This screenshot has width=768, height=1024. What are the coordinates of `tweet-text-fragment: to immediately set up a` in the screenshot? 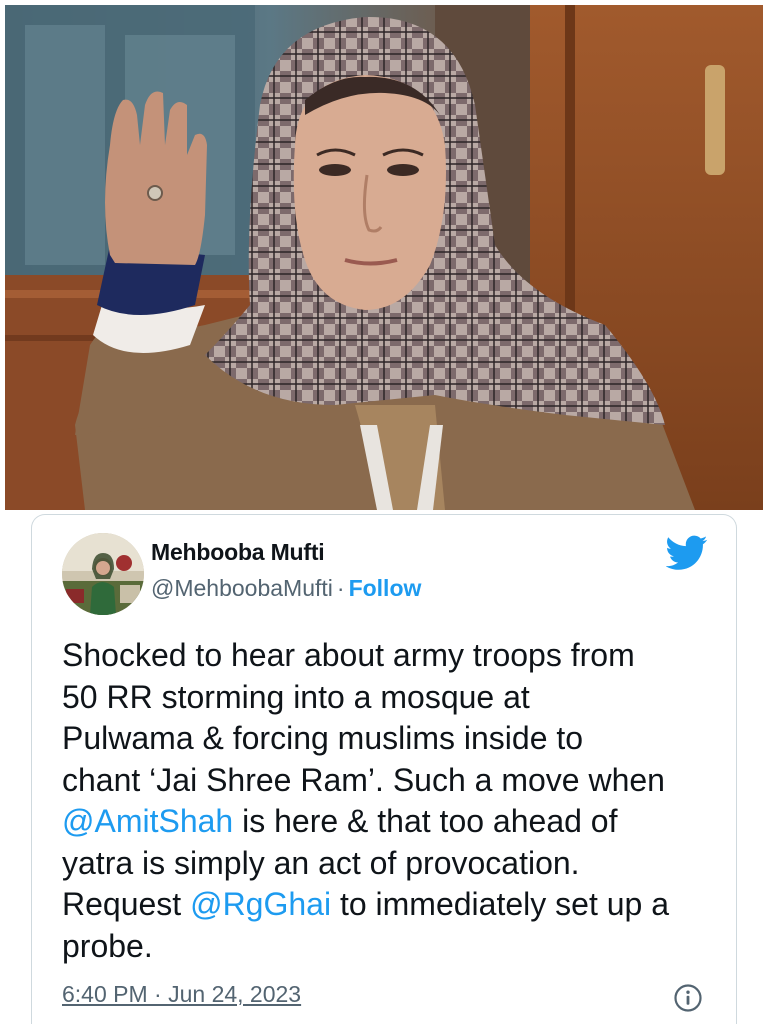 It's located at (500, 904).